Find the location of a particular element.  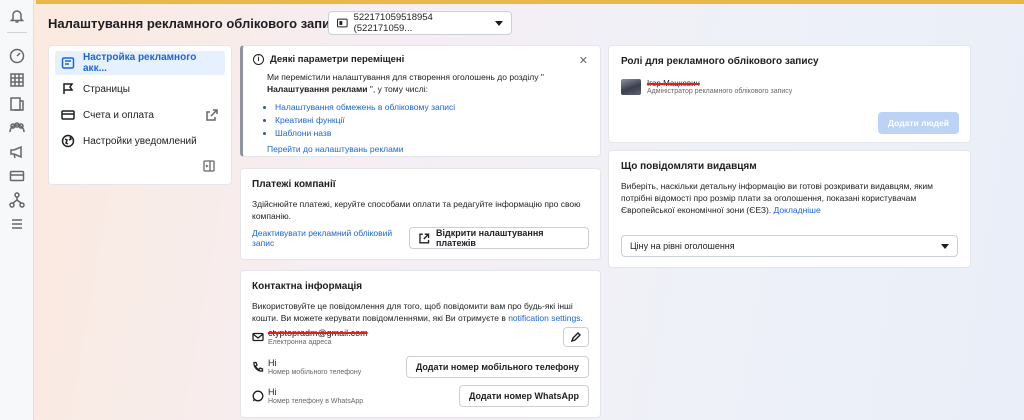

globe-icon is located at coordinates (68, 141).